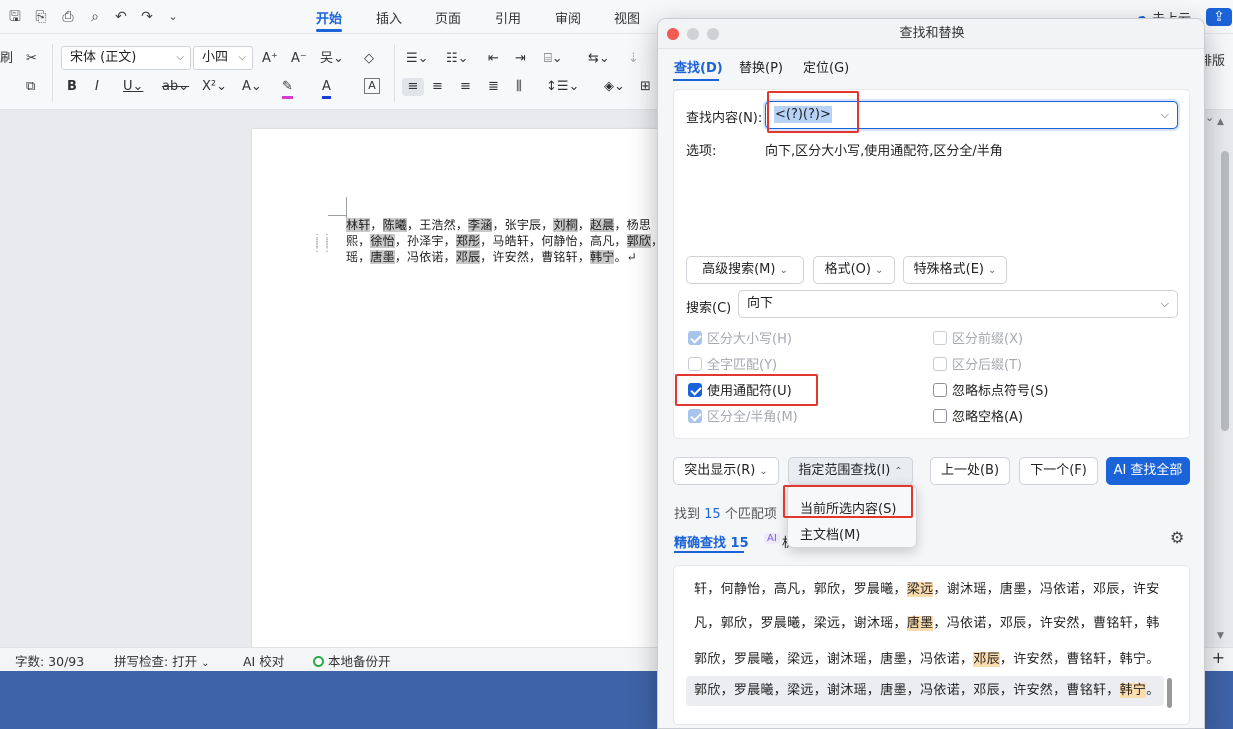 This screenshot has width=1233, height=729. Describe the element at coordinates (205, 663) in the screenshot. I see `chevron-down-icon: ⌄` at that location.